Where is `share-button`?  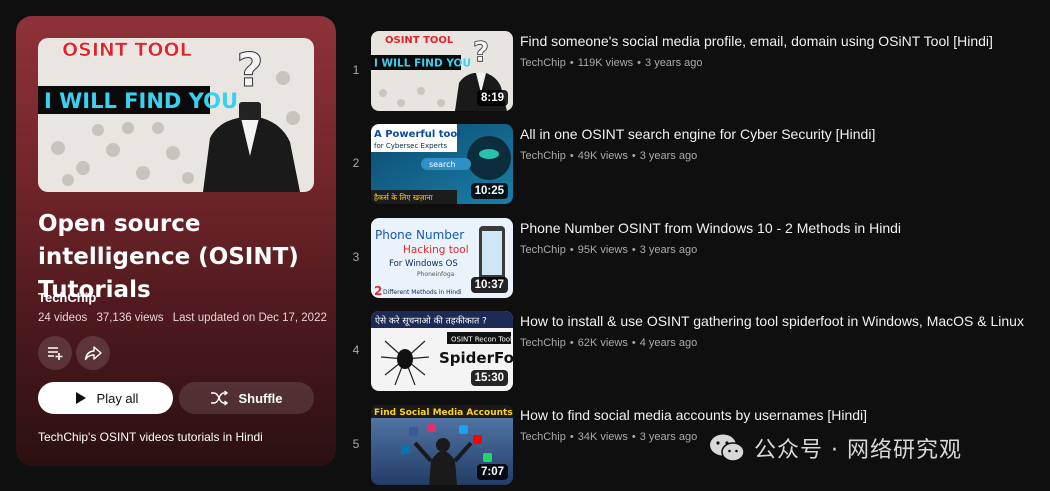 share-button is located at coordinates (93, 353).